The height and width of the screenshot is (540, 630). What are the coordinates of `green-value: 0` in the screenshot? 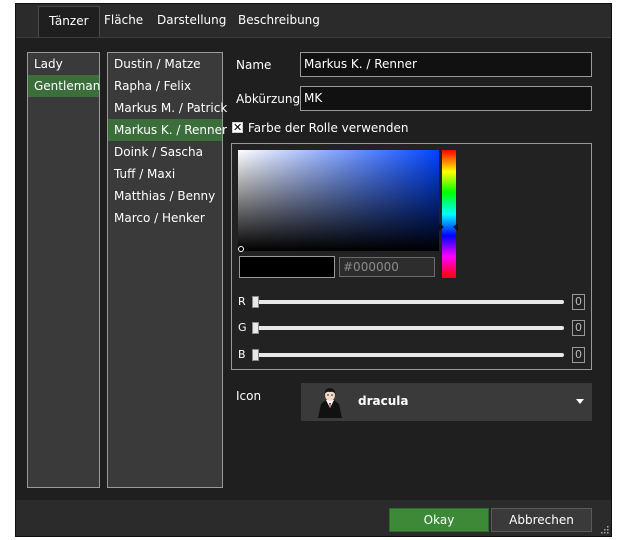 It's located at (578, 328).